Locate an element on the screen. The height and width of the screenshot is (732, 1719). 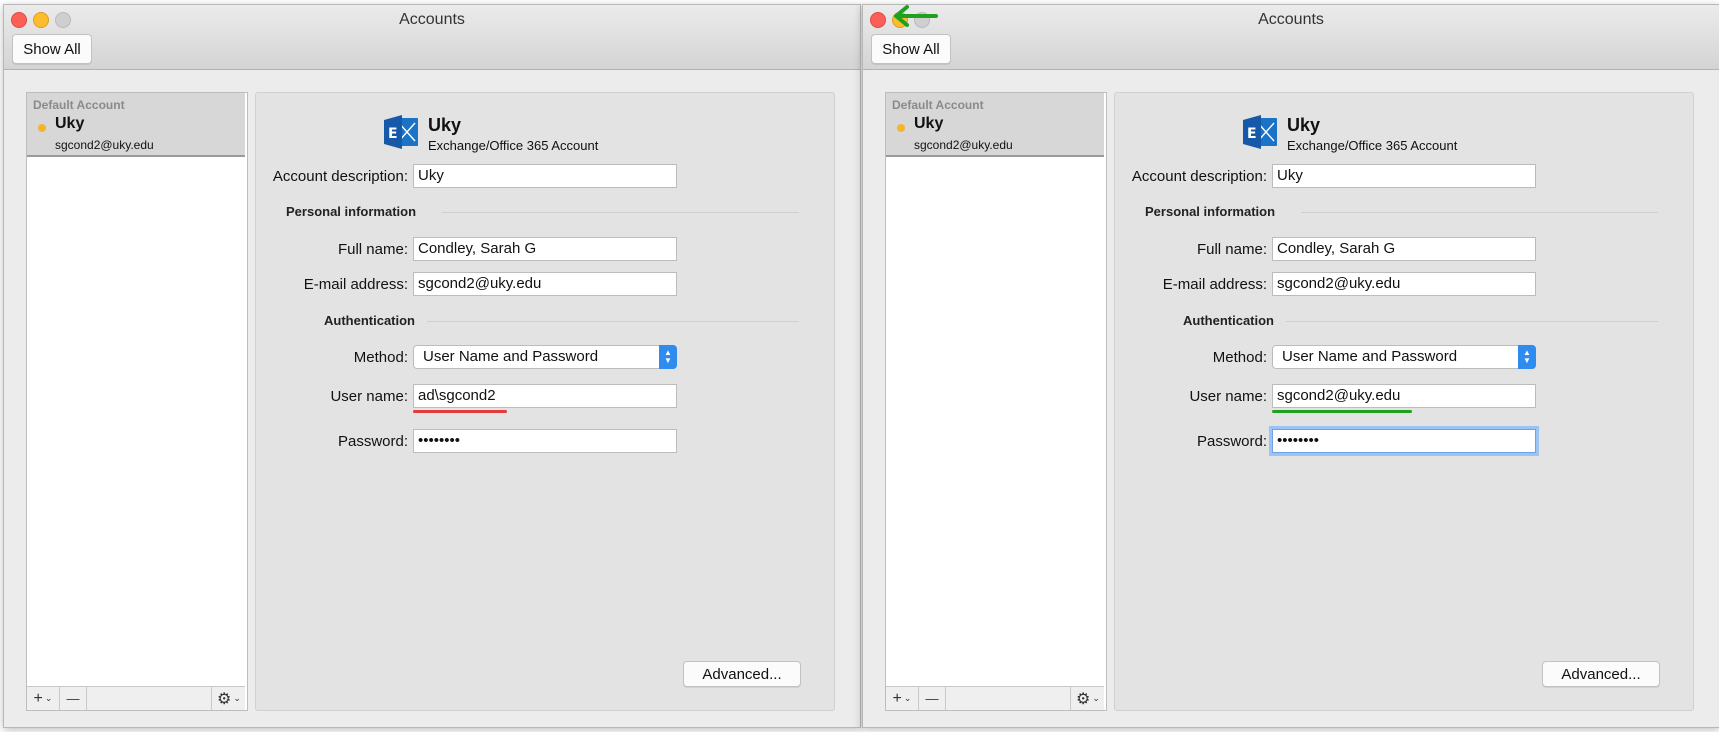
annotation-arrow-icon is located at coordinates (916, 16).